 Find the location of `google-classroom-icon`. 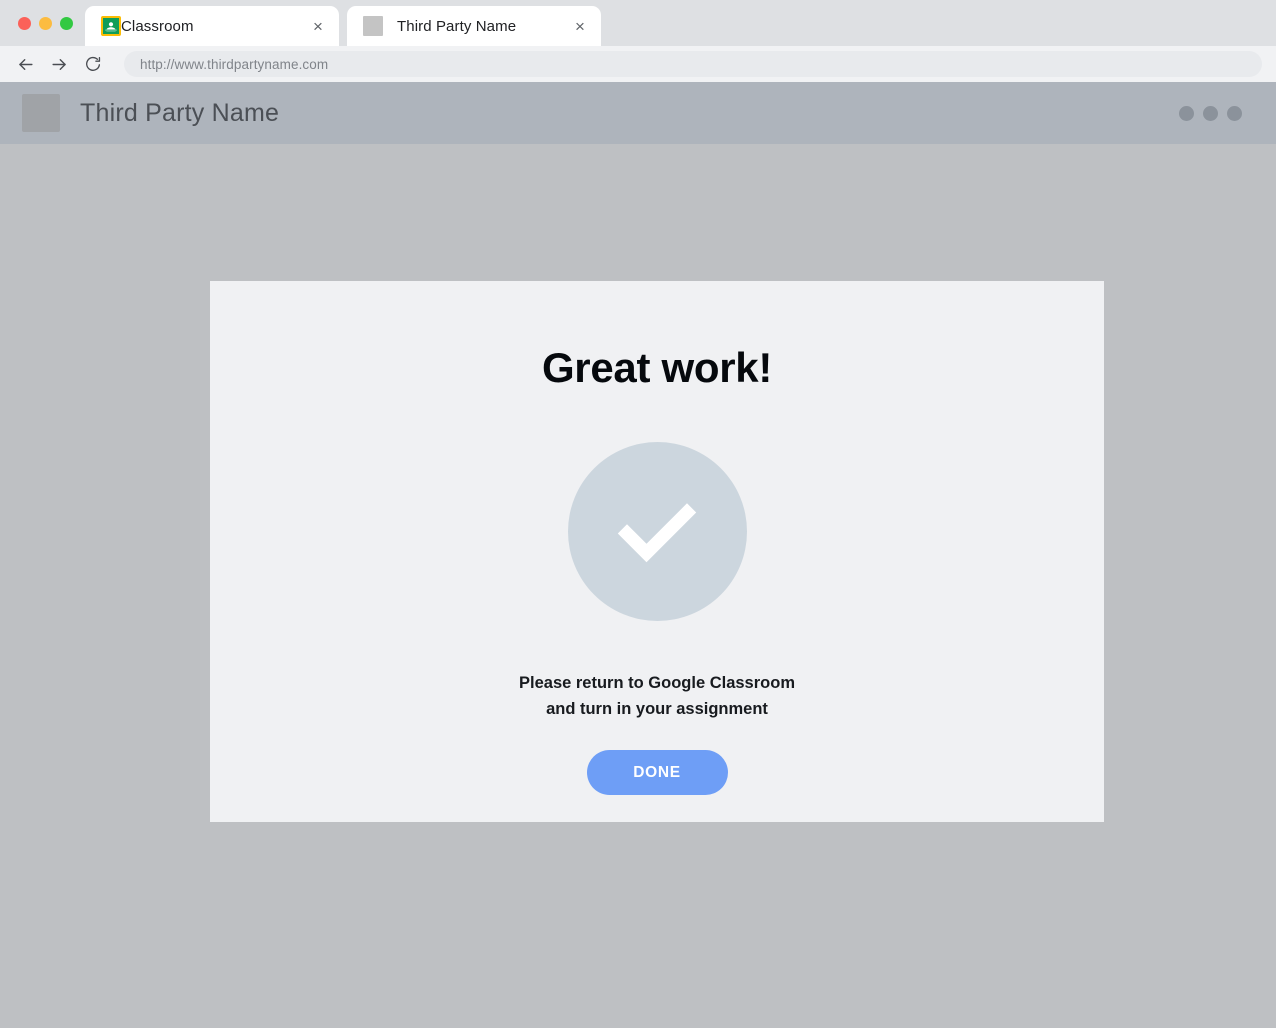

google-classroom-icon is located at coordinates (111, 26).